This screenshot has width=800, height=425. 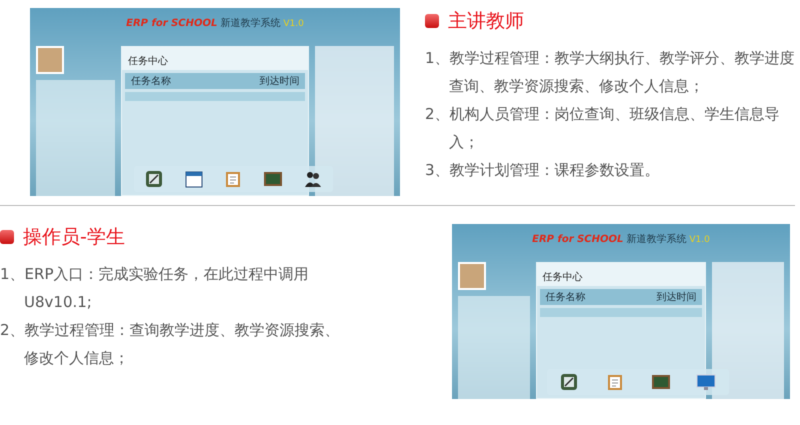 What do you see at coordinates (610, 72) in the screenshot?
I see `list-item: 1、教学过程管理：教学大纲执行、教学评分、教学进度查询、教学资源搜索、修改个人信息；` at bounding box center [610, 72].